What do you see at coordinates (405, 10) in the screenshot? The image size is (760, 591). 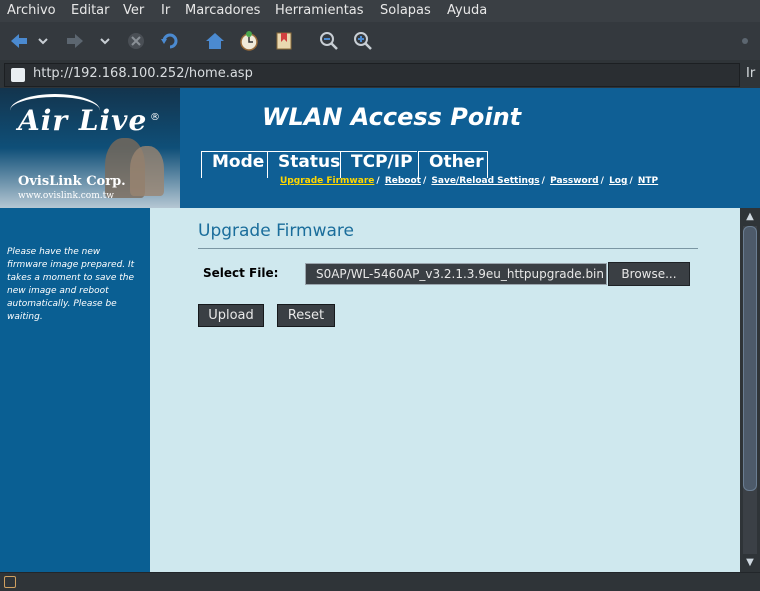 I see `menu-solapas: Solapas` at bounding box center [405, 10].